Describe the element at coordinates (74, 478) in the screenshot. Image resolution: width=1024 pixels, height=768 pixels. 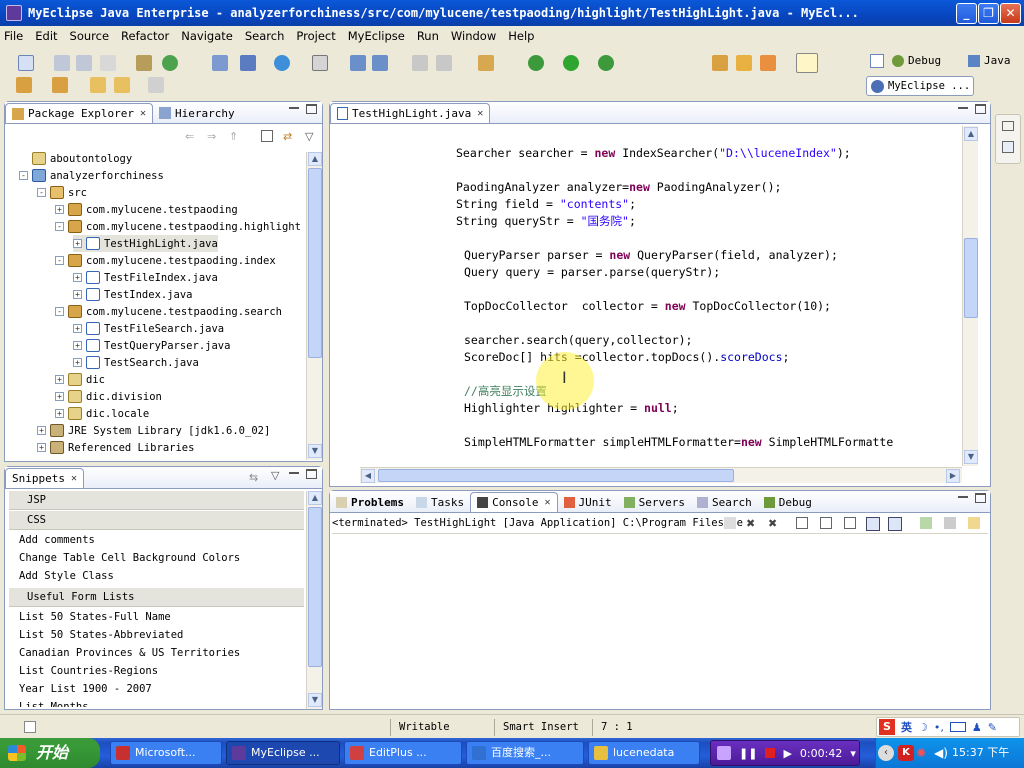
I see `close-snippets-icon: ✕` at that location.